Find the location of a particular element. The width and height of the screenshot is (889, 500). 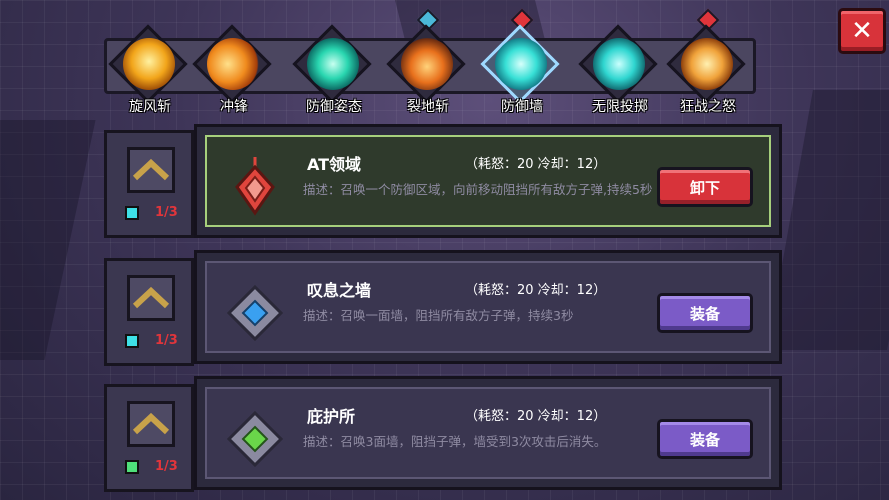

skill-tab-infinite-throw: 无限投掷 is located at coordinates (620, 72).